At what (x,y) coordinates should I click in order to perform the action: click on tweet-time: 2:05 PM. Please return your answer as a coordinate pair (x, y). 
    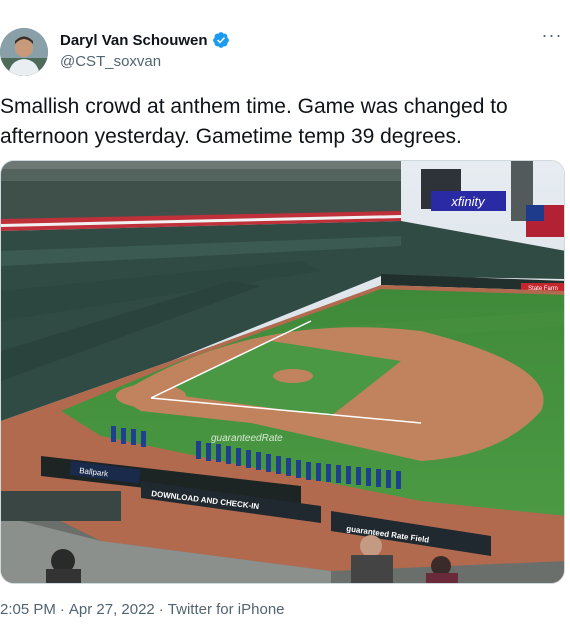
    Looking at the image, I should click on (28, 609).